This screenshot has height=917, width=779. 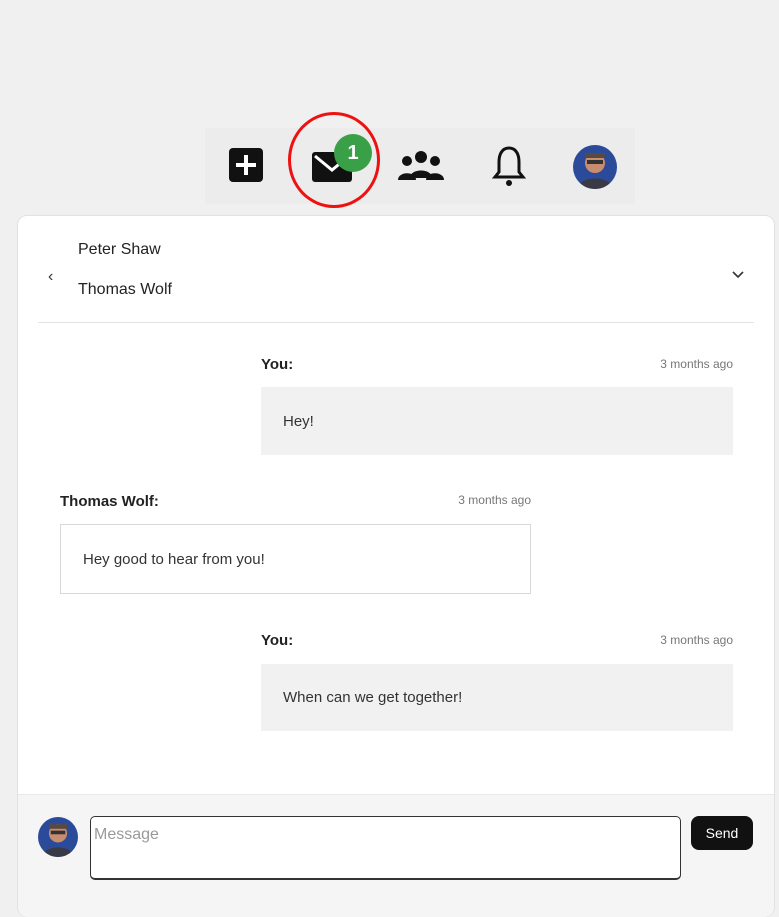 I want to click on new-post-plus-icon, so click(x=246, y=165).